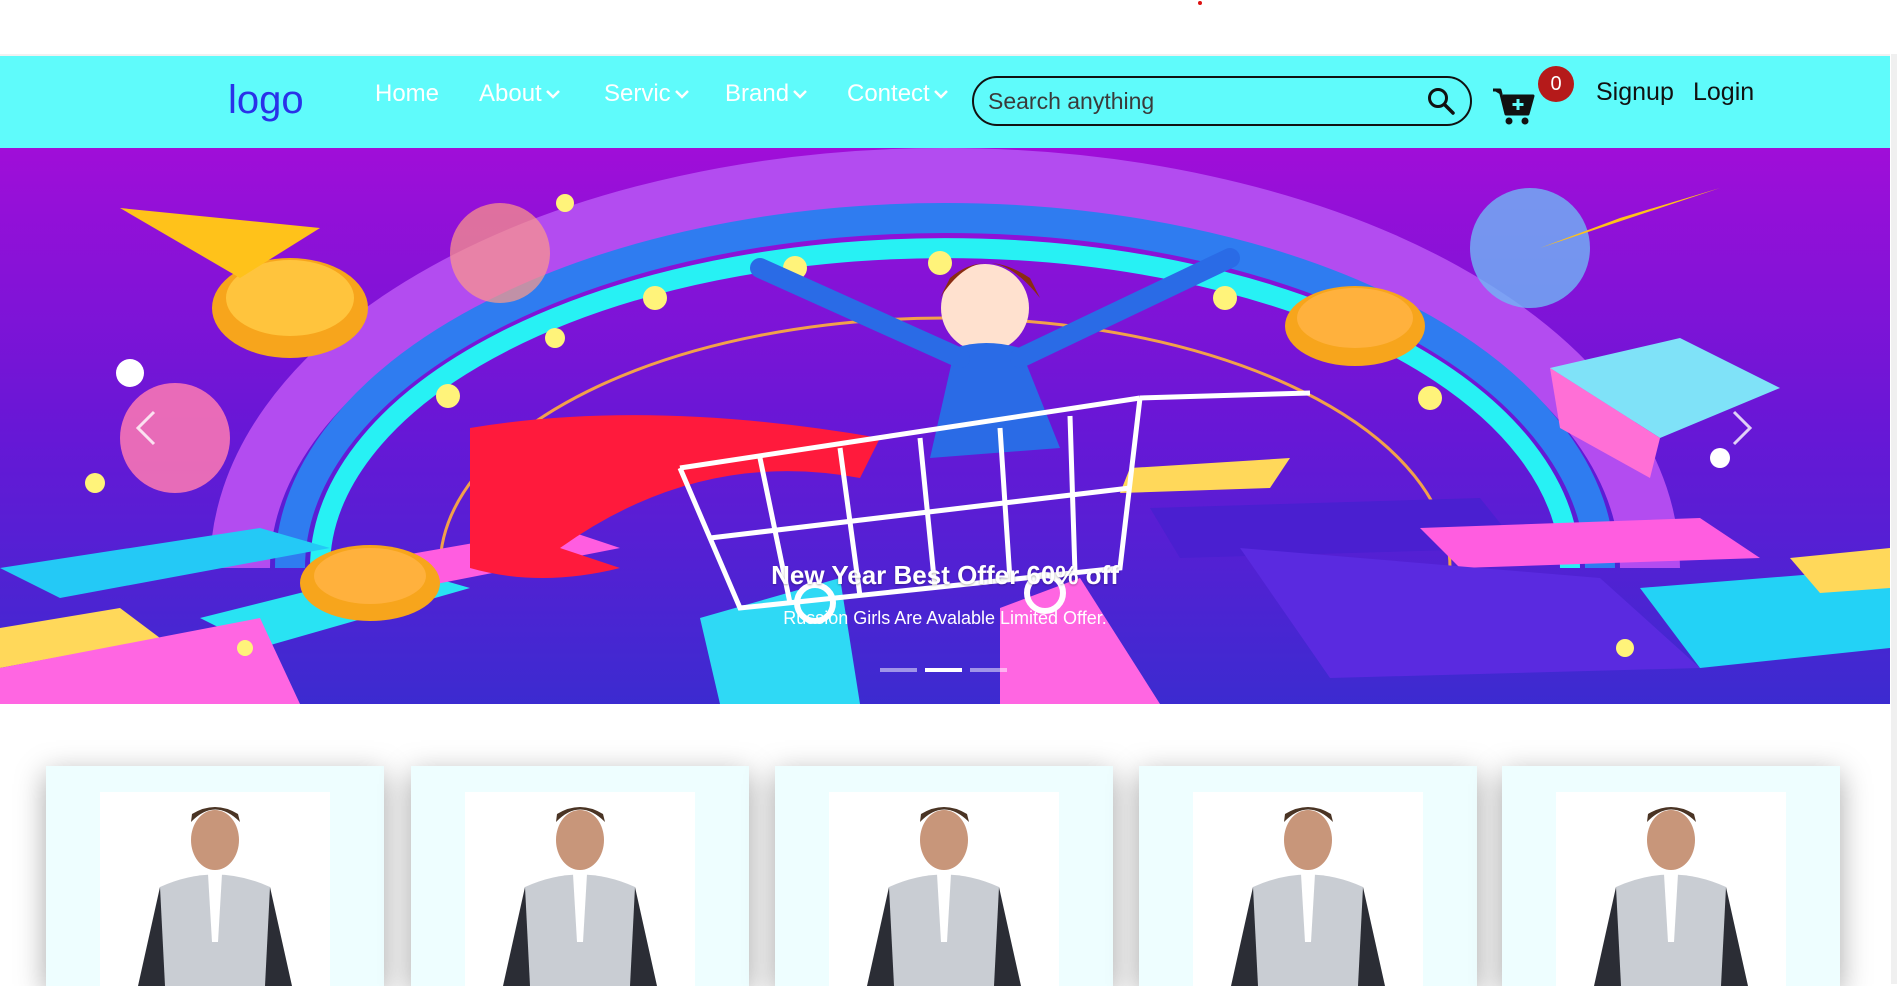  I want to click on nav-item-home: Home, so click(407, 94).